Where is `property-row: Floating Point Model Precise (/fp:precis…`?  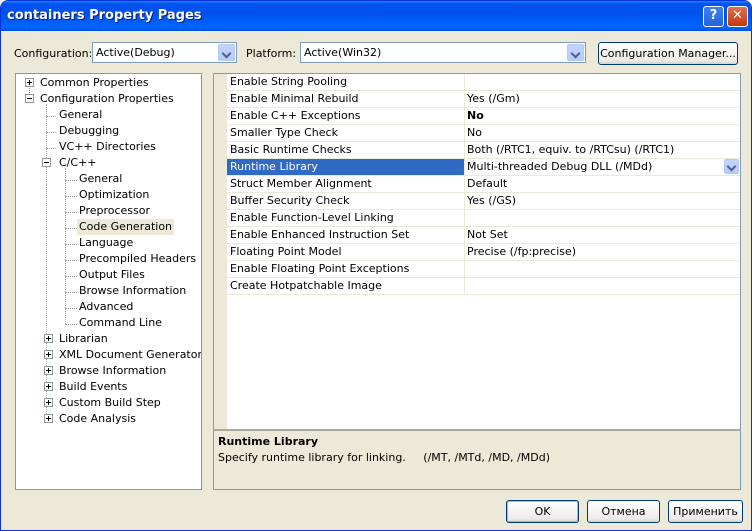
property-row: Floating Point Model Precise (/fp:precis… is located at coordinates (483, 252).